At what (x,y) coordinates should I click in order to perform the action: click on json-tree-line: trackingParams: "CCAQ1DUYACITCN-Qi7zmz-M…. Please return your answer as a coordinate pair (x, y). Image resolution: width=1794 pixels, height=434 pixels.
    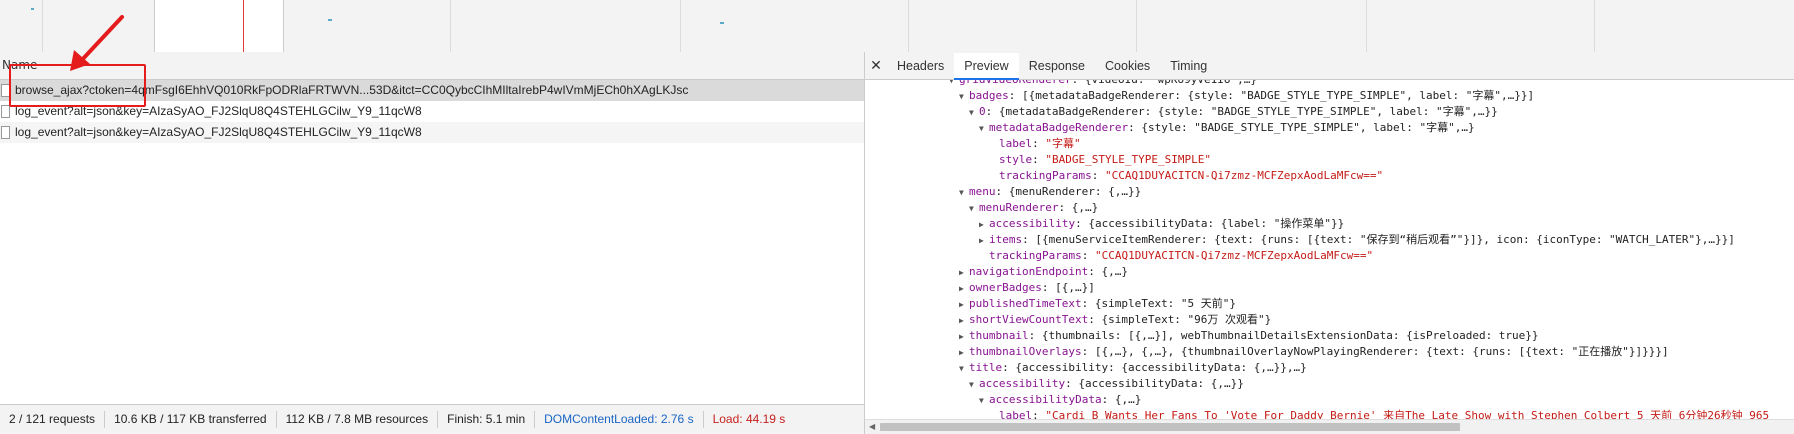
    Looking at the image, I should click on (1181, 255).